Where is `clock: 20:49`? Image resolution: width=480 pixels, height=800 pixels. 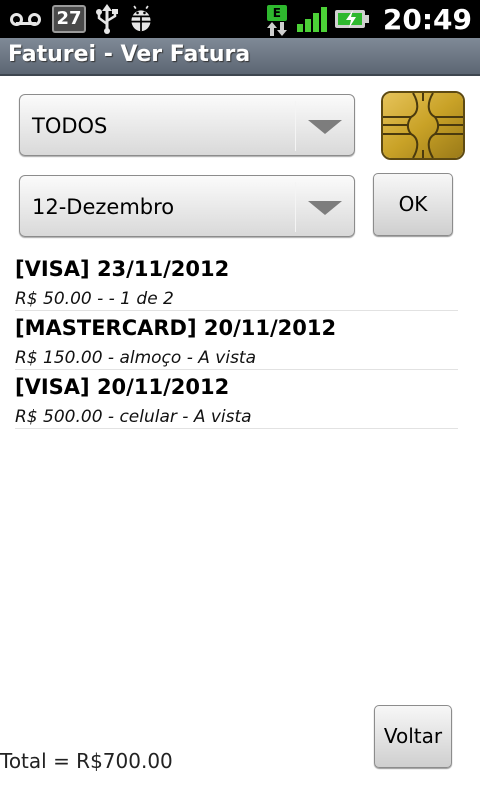
clock: 20:49 is located at coordinates (427, 19).